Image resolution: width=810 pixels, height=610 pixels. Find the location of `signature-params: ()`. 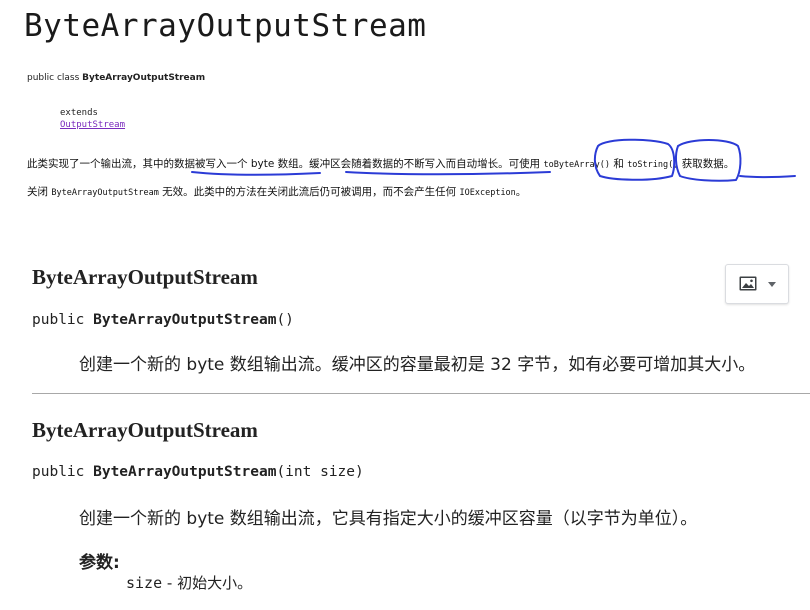

signature-params: () is located at coordinates (285, 320).